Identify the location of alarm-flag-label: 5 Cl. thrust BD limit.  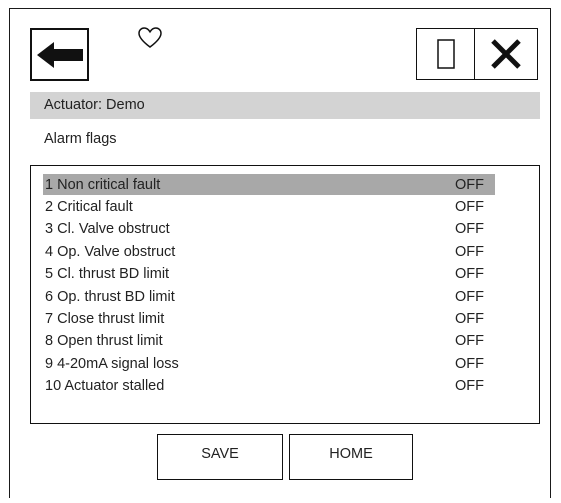
(107, 274).